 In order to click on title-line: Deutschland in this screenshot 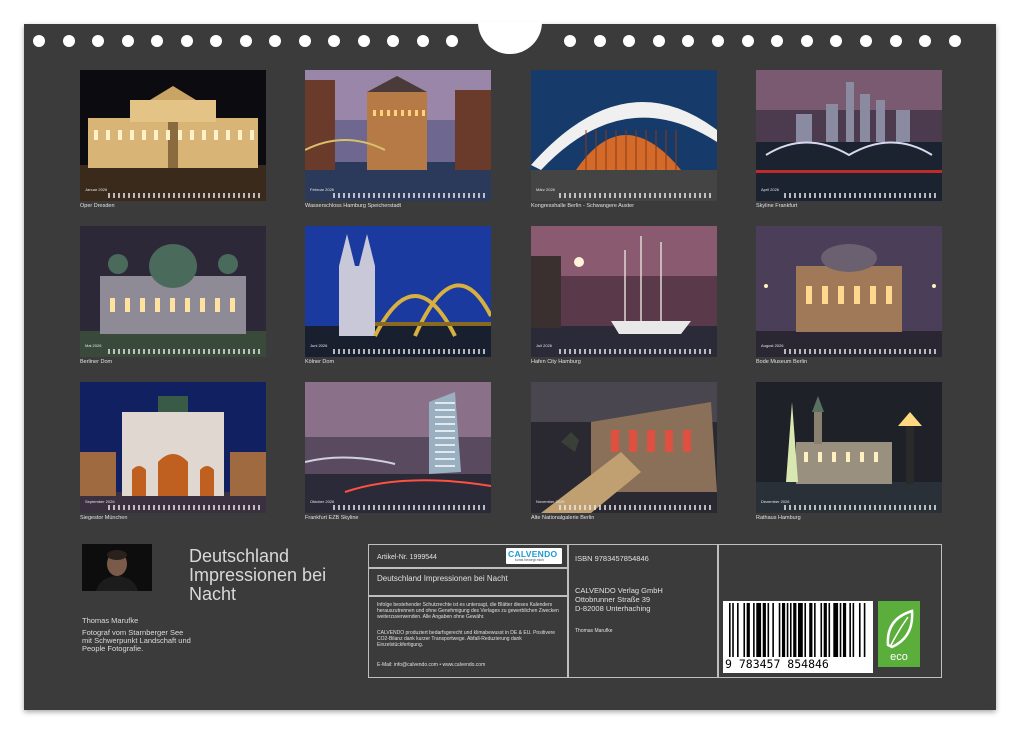, I will do `click(239, 556)`.